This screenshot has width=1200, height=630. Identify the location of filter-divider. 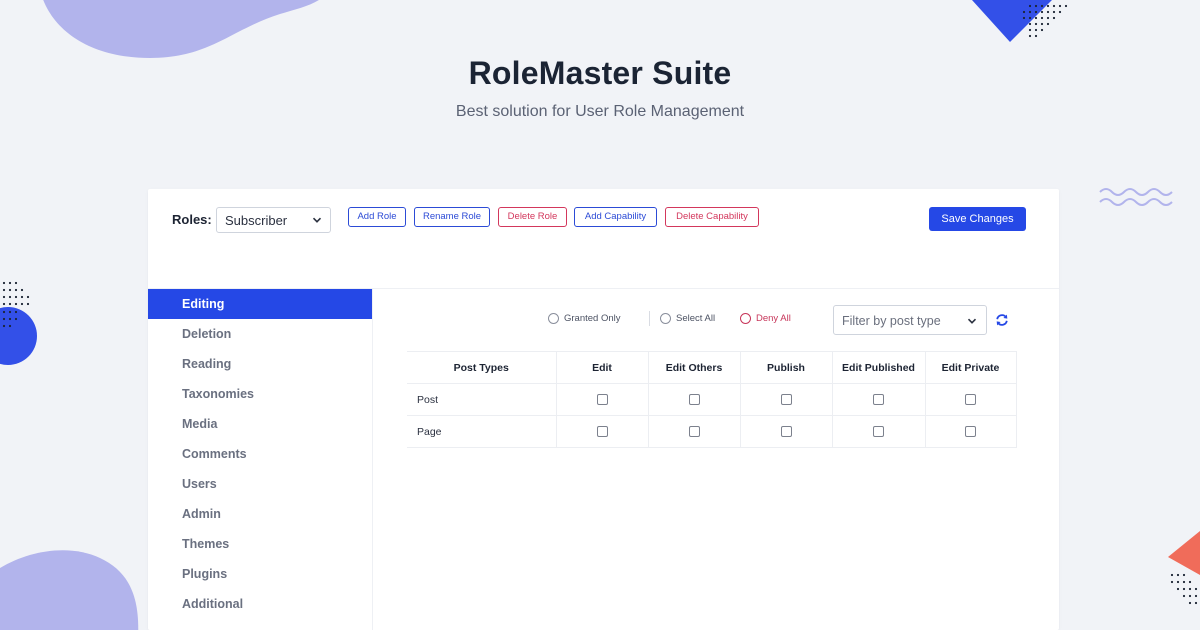
(649, 318).